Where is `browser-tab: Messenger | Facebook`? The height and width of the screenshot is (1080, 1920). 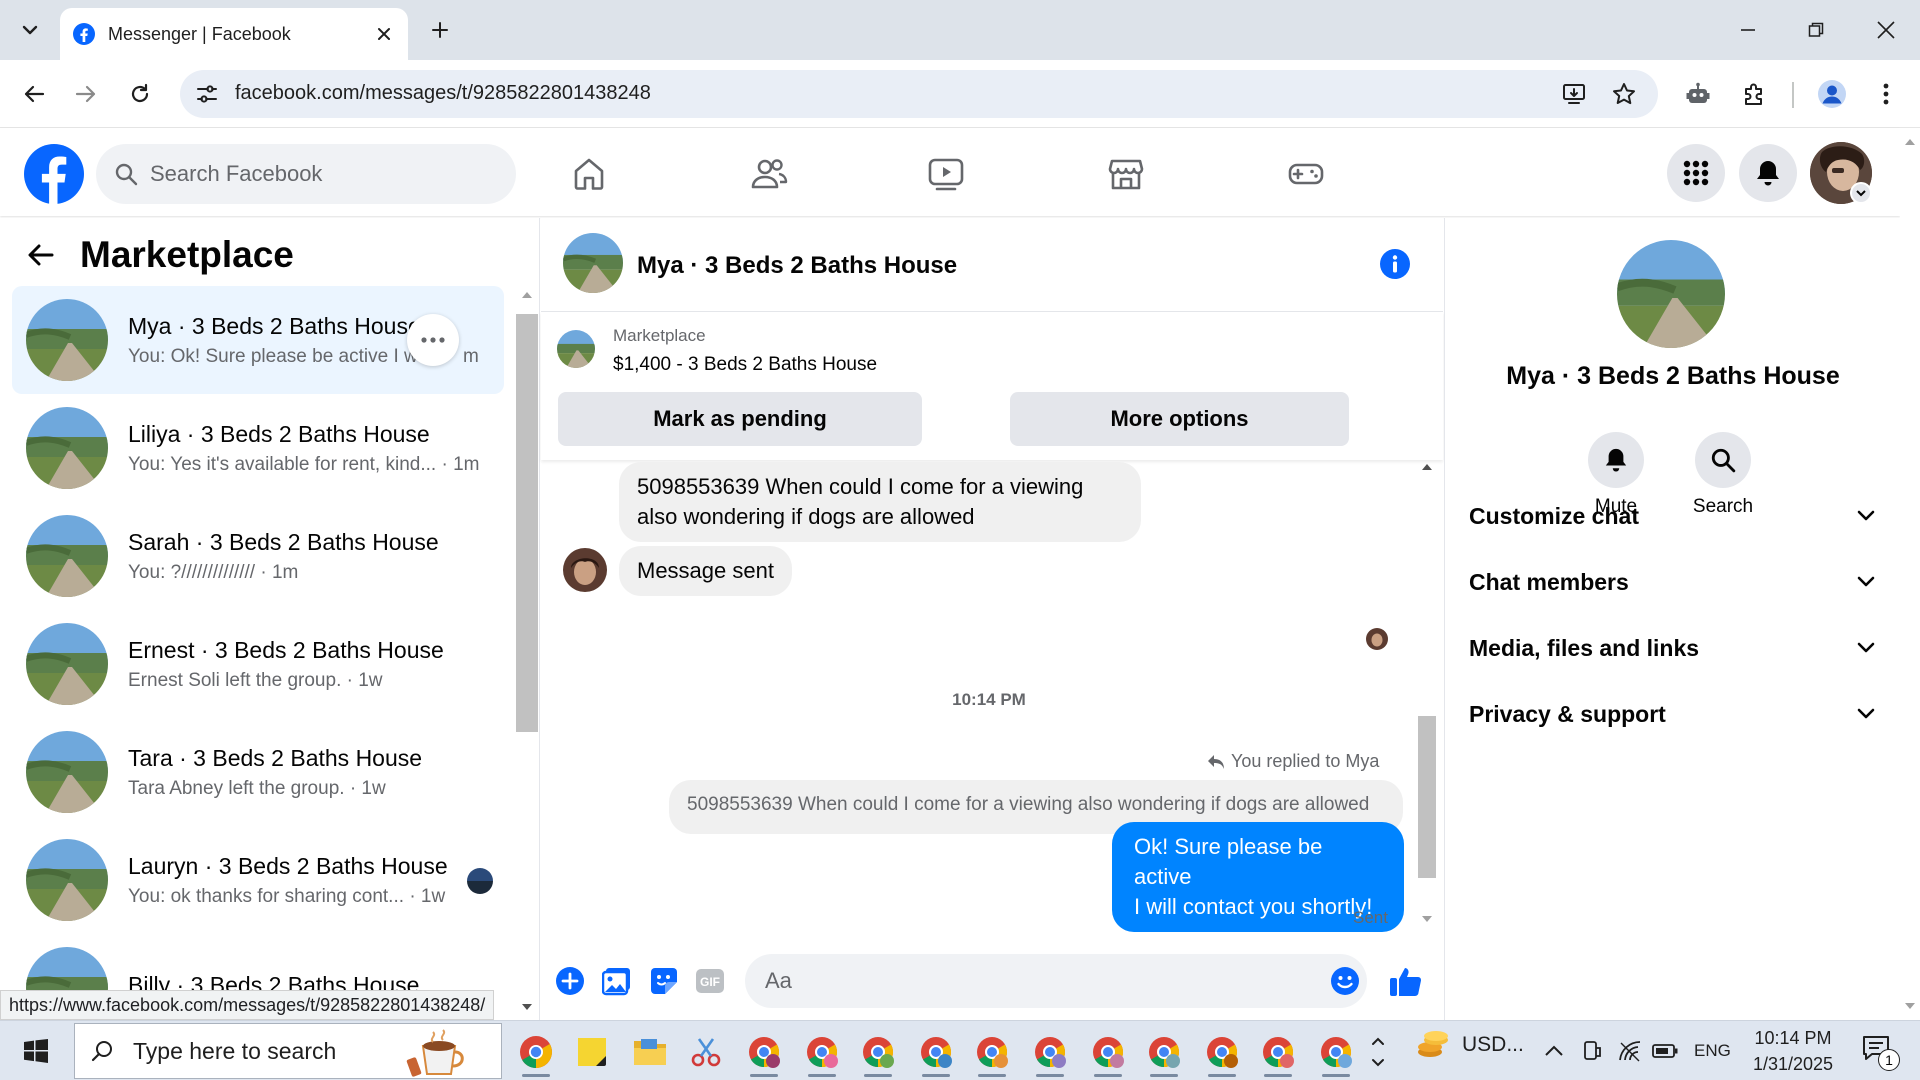
browser-tab: Messenger | Facebook is located at coordinates (234, 34).